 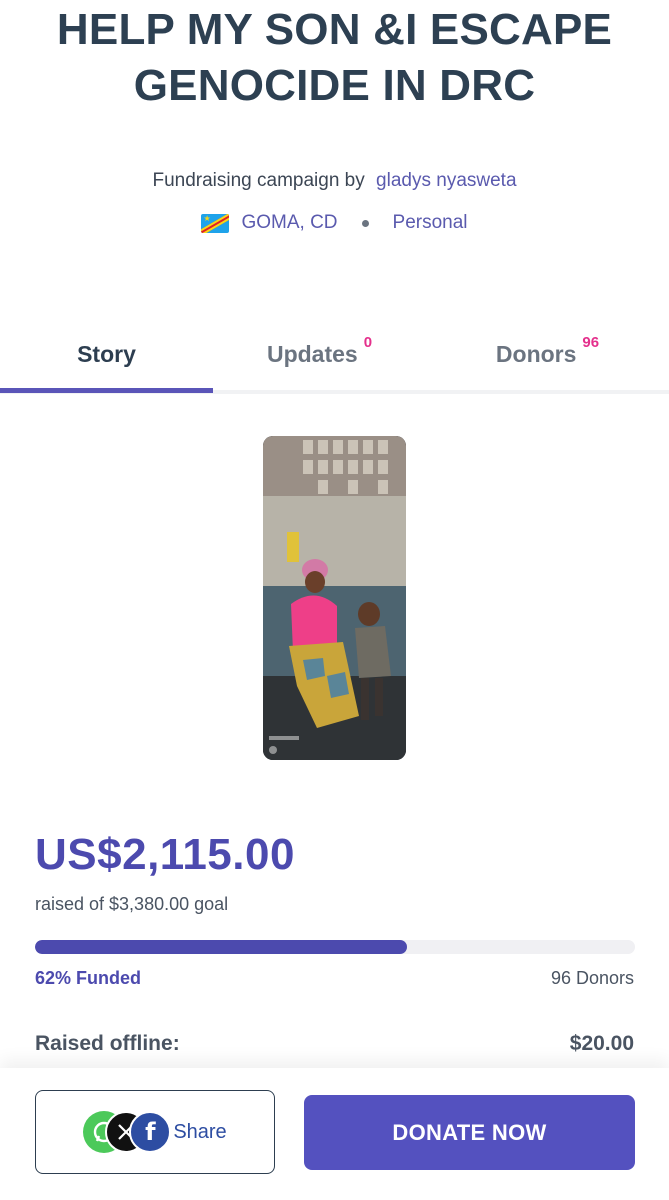 I want to click on campaign-tabs: Story Updates 0 Donors 96, so click(x=334, y=362).